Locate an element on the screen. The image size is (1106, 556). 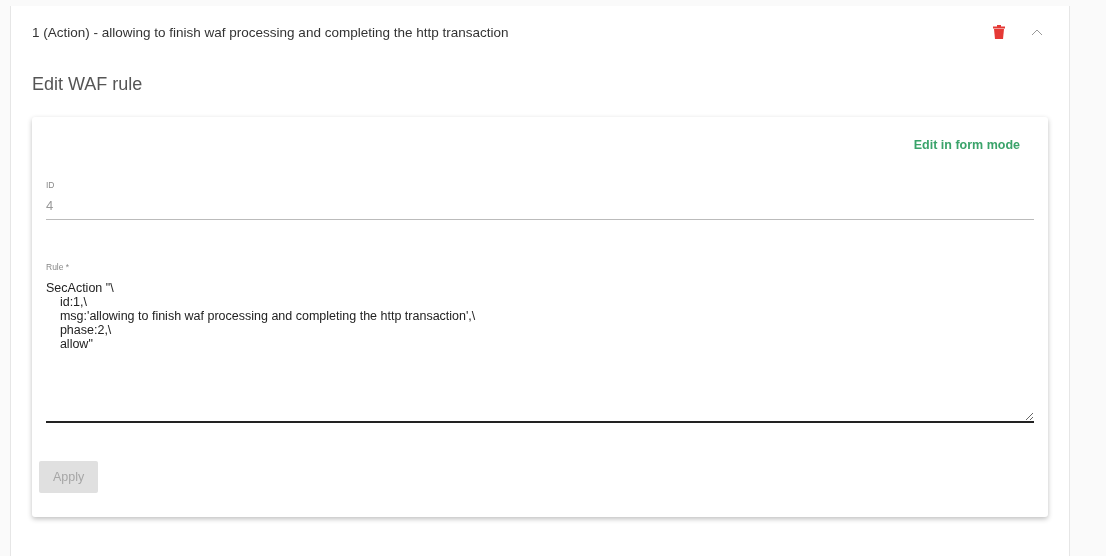
field-label: Rule * is located at coordinates (58, 267).